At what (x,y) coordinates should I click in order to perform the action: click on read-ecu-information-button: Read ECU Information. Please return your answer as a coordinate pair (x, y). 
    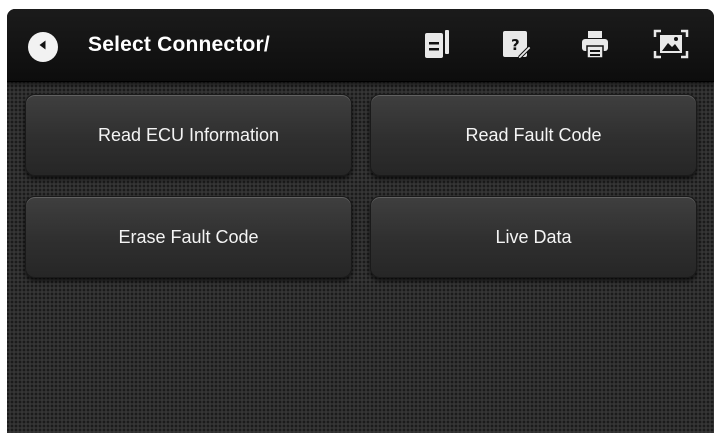
    Looking at the image, I should click on (188, 135).